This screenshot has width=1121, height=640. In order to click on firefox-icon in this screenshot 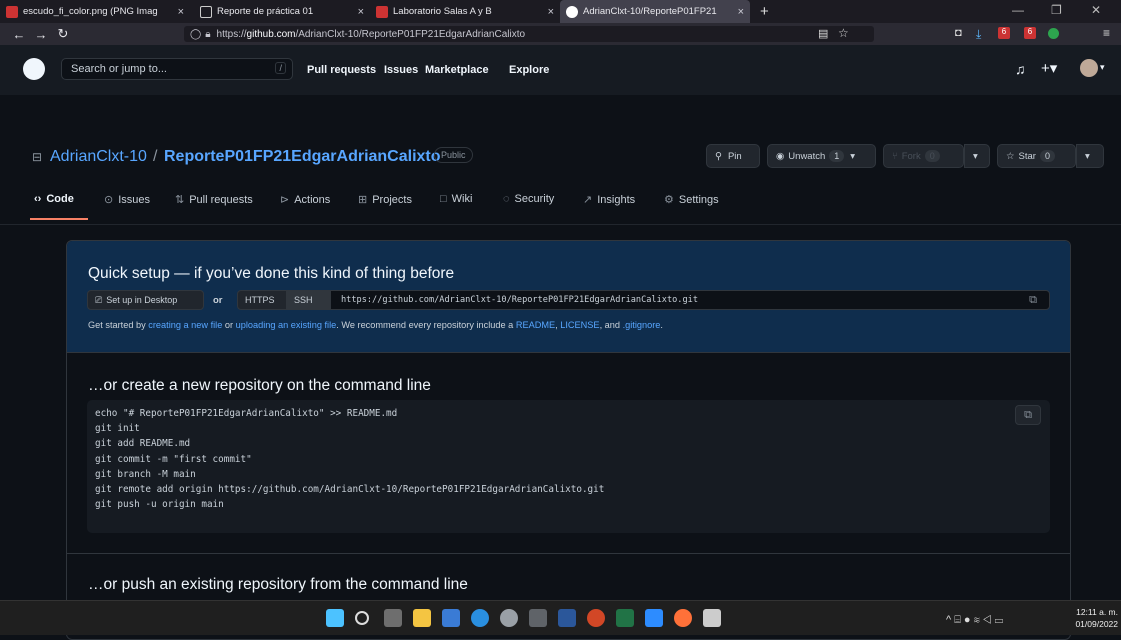, I will do `click(683, 618)`.